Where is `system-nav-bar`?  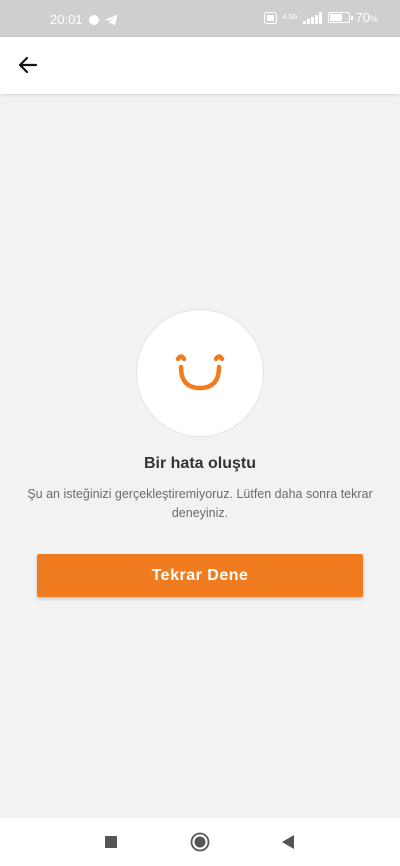 system-nav-bar is located at coordinates (200, 842).